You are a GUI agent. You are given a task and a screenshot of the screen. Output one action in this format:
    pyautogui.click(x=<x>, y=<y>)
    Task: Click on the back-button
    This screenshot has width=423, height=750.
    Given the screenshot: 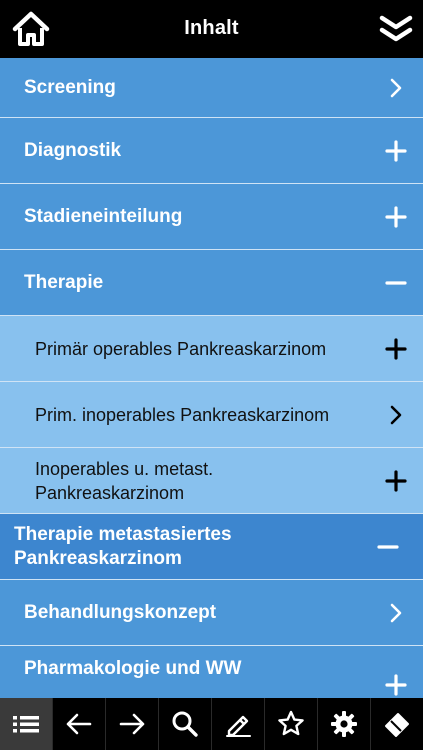 What is the action you would take?
    pyautogui.click(x=79, y=724)
    